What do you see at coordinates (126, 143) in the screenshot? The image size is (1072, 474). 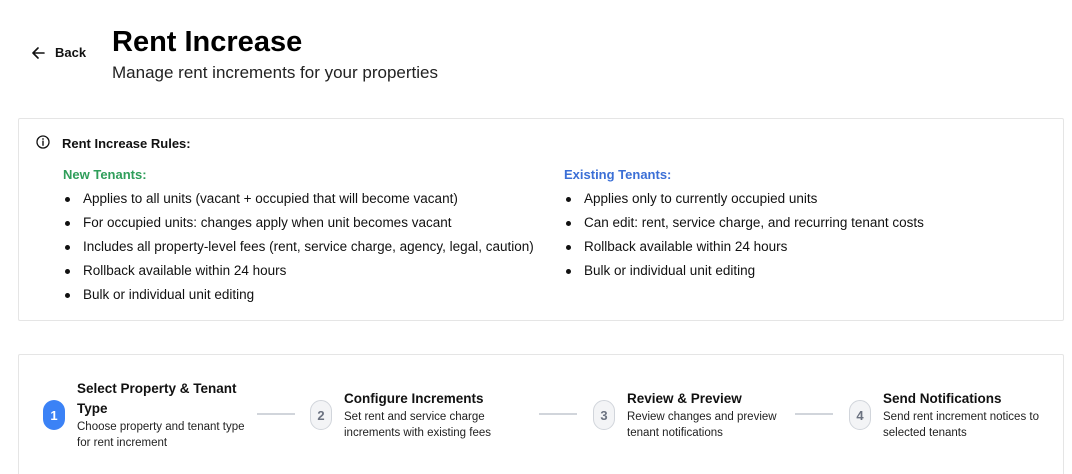 I see `rules-heading: Rent Increase Rules:` at bounding box center [126, 143].